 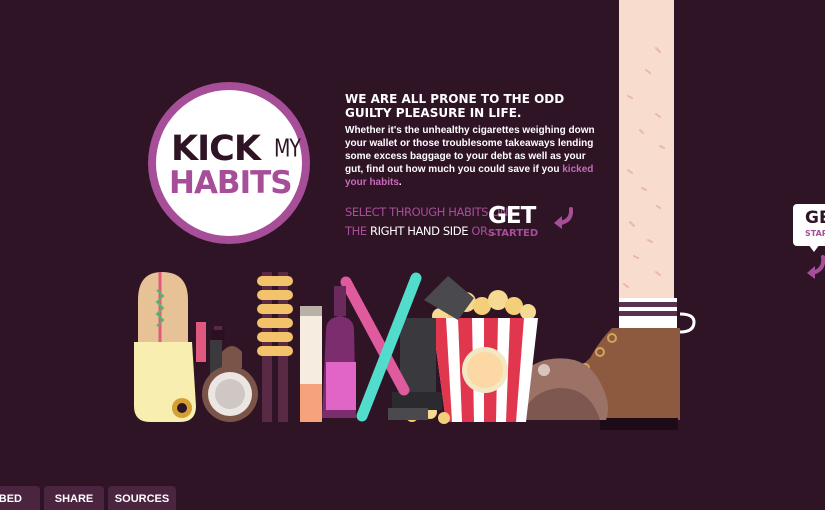 I want to click on churros-illustration, so click(x=275, y=347).